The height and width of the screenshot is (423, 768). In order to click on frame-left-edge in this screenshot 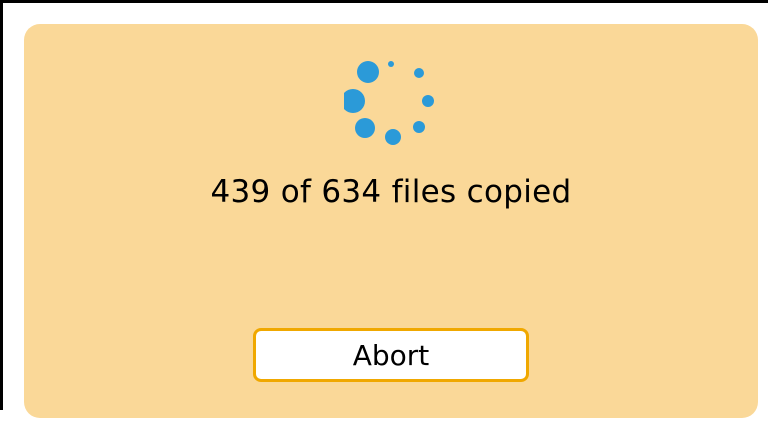, I will do `click(1, 205)`.